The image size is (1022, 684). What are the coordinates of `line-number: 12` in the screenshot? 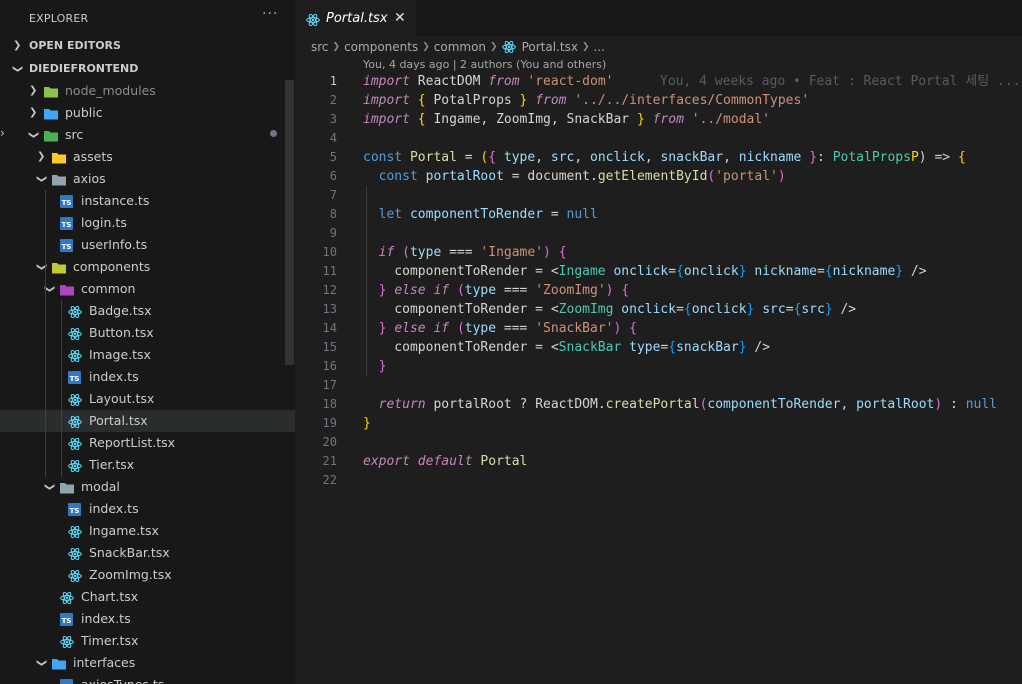 It's located at (329, 290).